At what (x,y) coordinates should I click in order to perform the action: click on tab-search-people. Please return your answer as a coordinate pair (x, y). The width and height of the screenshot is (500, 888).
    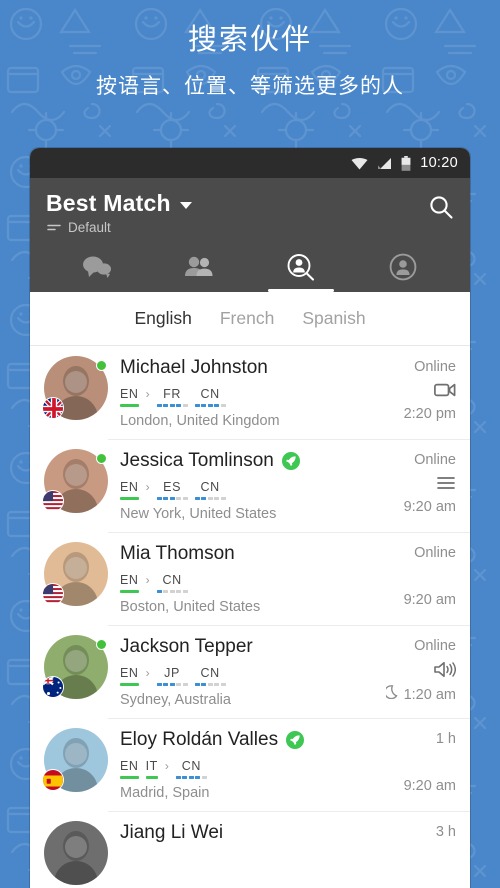
    Looking at the image, I should click on (301, 269).